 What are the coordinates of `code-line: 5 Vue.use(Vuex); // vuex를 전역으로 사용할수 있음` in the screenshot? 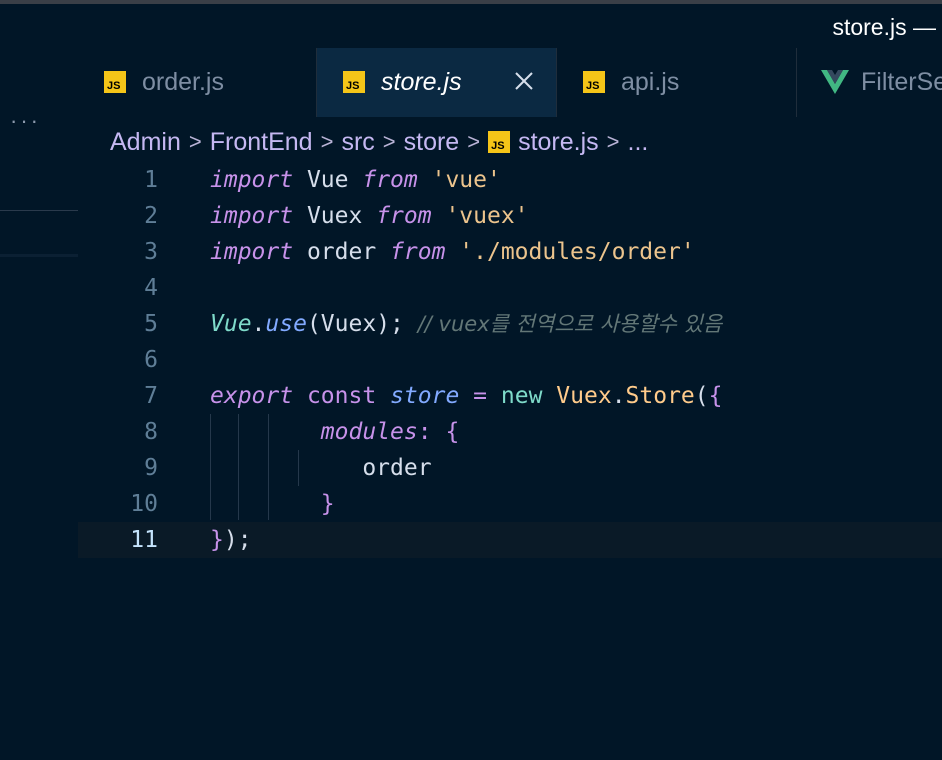 It's located at (510, 324).